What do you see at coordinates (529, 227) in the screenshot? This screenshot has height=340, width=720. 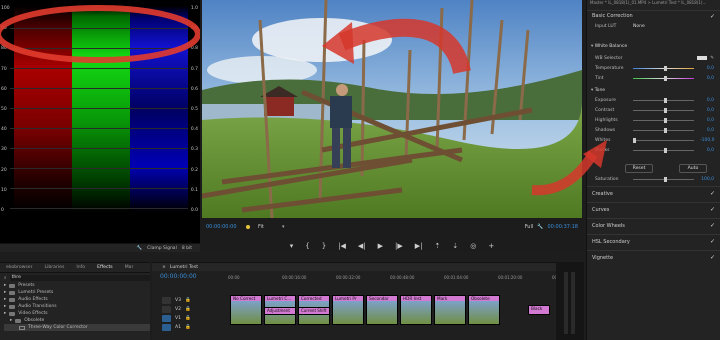 I see `quality-select: Full` at bounding box center [529, 227].